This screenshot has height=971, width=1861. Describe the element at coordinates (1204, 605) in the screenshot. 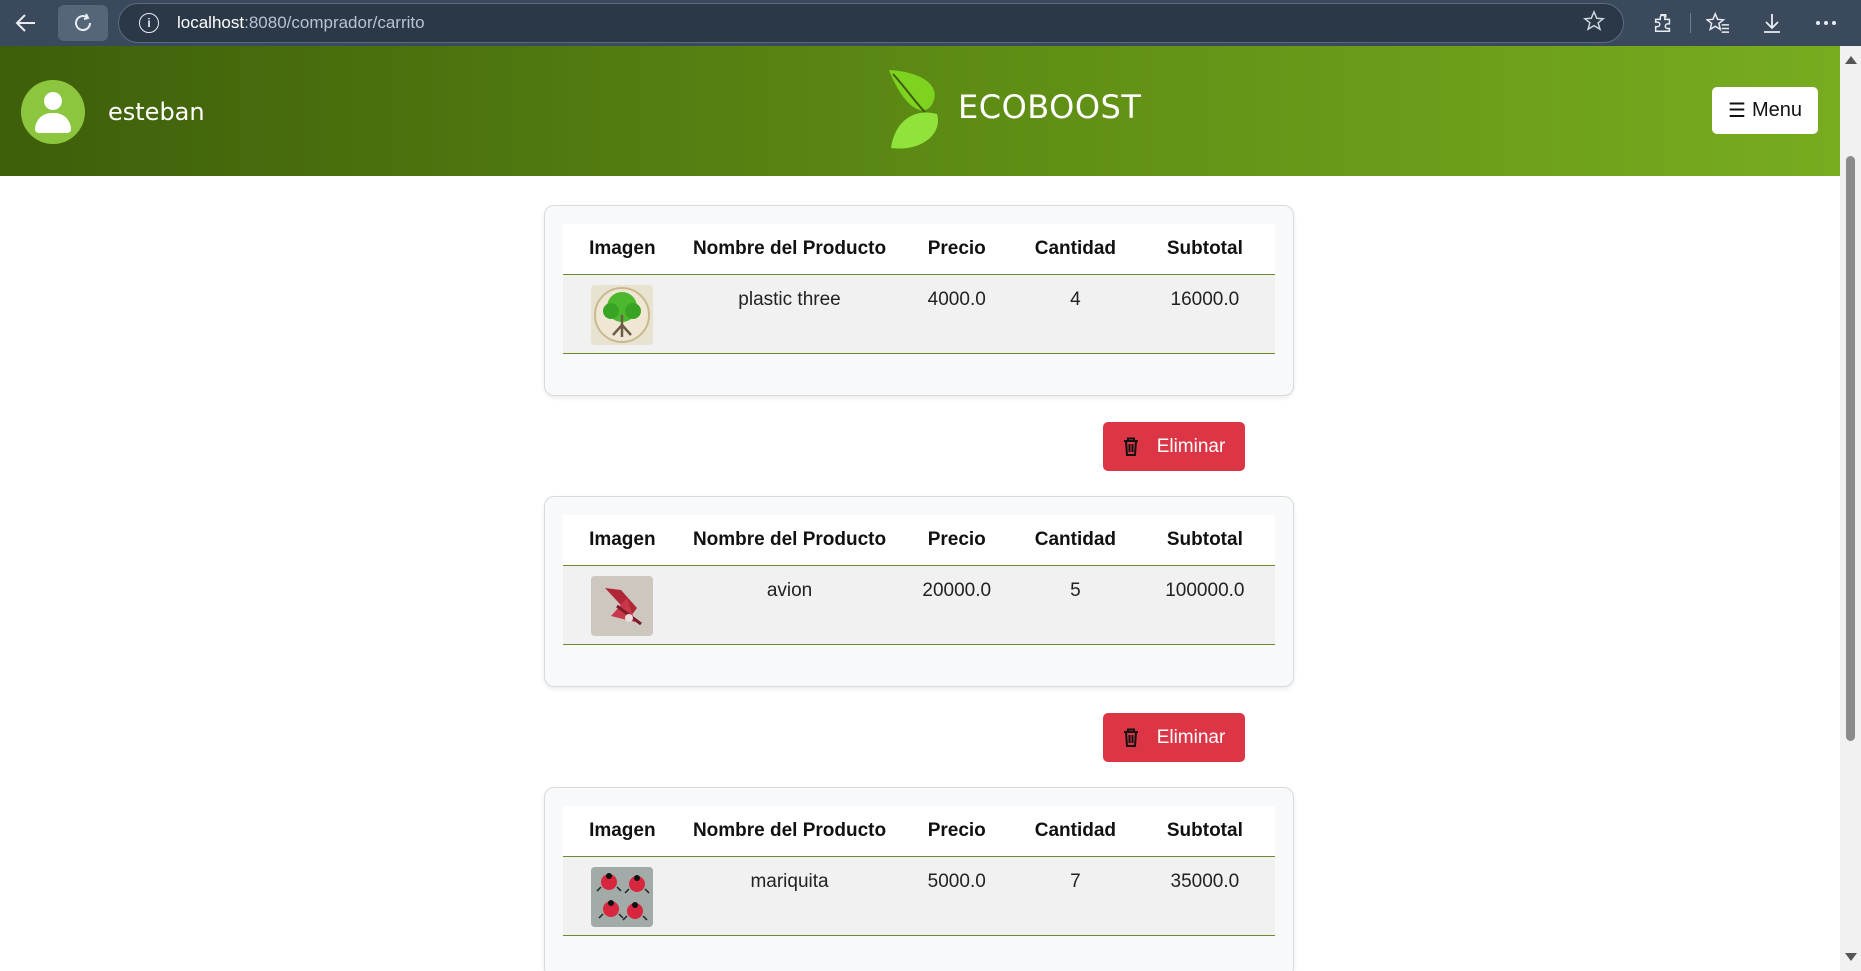

I see `product-subtotal-cell: 100000.0` at that location.